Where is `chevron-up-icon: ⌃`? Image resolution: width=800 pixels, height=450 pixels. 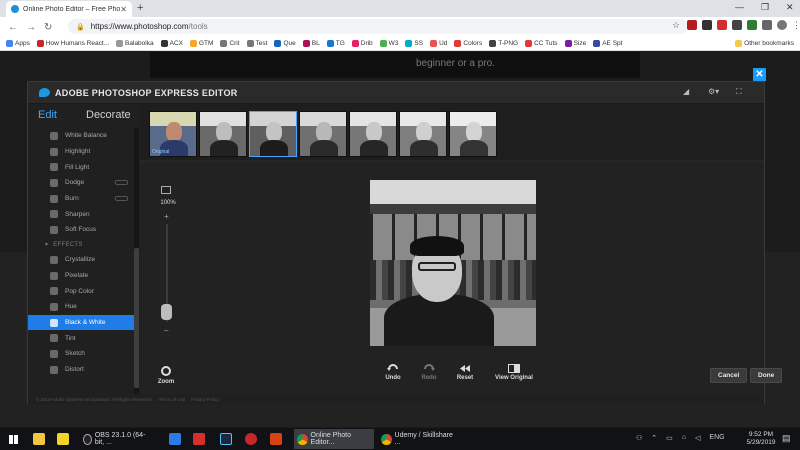 chevron-up-icon: ⌃ is located at coordinates (654, 438).